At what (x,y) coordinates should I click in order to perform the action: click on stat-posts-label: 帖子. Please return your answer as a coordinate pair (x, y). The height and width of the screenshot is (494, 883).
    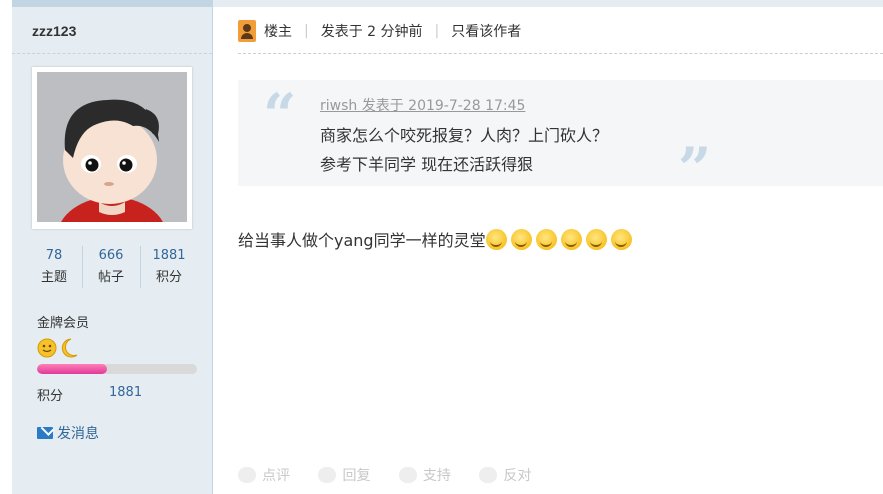
    Looking at the image, I should click on (110, 277).